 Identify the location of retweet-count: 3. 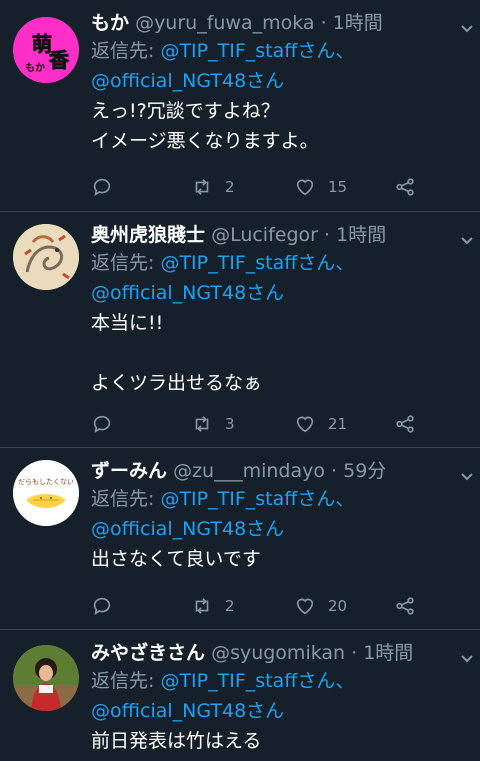
(230, 424).